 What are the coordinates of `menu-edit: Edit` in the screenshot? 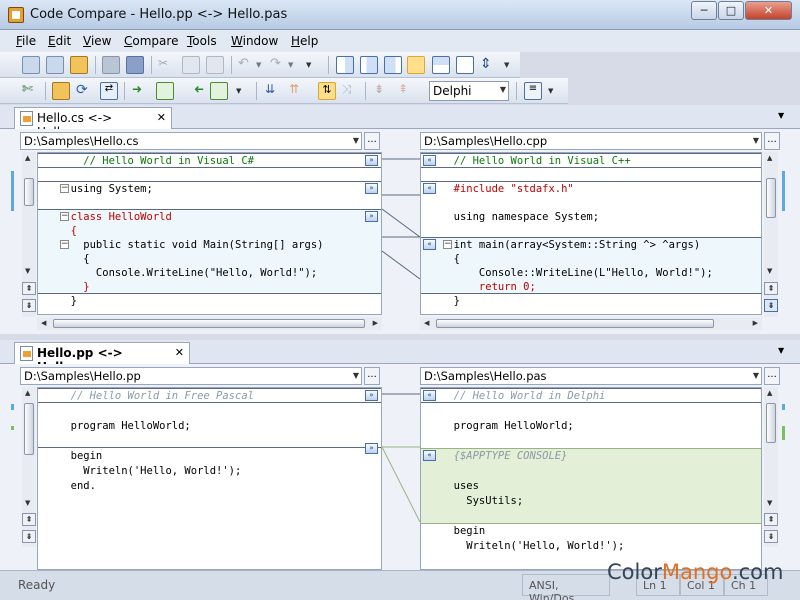 It's located at (59, 41).